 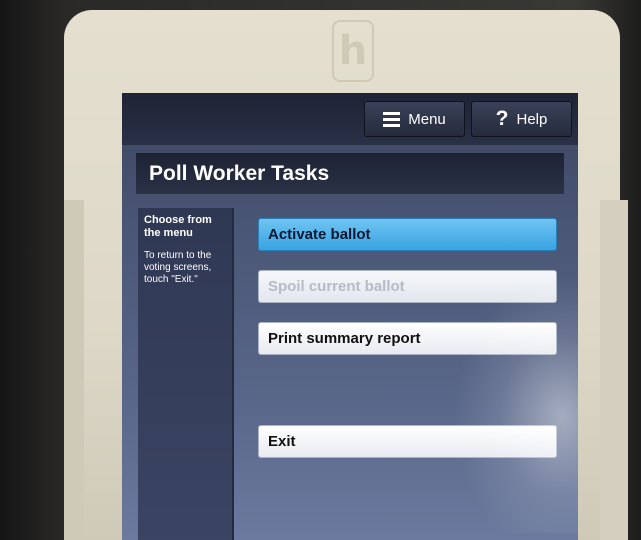 What do you see at coordinates (353, 51) in the screenshot?
I see `device-logo: h` at bounding box center [353, 51].